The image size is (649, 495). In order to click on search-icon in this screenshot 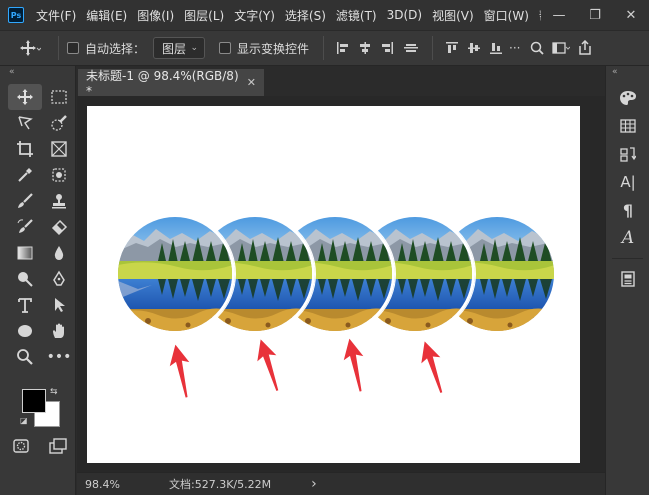, I will do `click(537, 48)`.